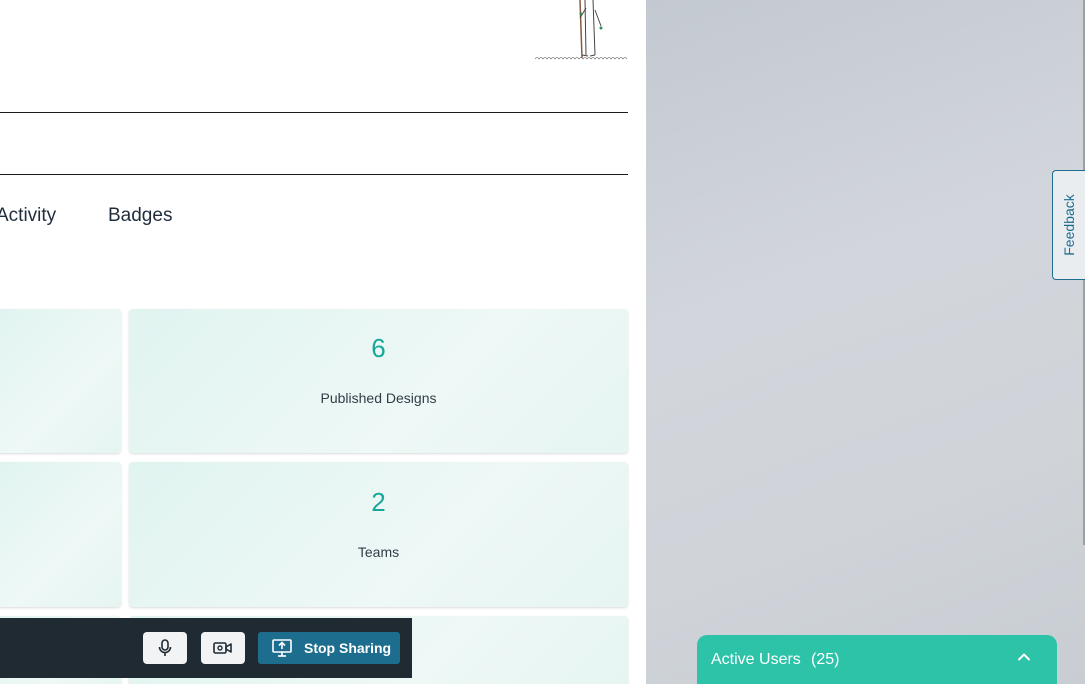 This screenshot has height=684, width=1085. I want to click on microphone-icon, so click(165, 647).